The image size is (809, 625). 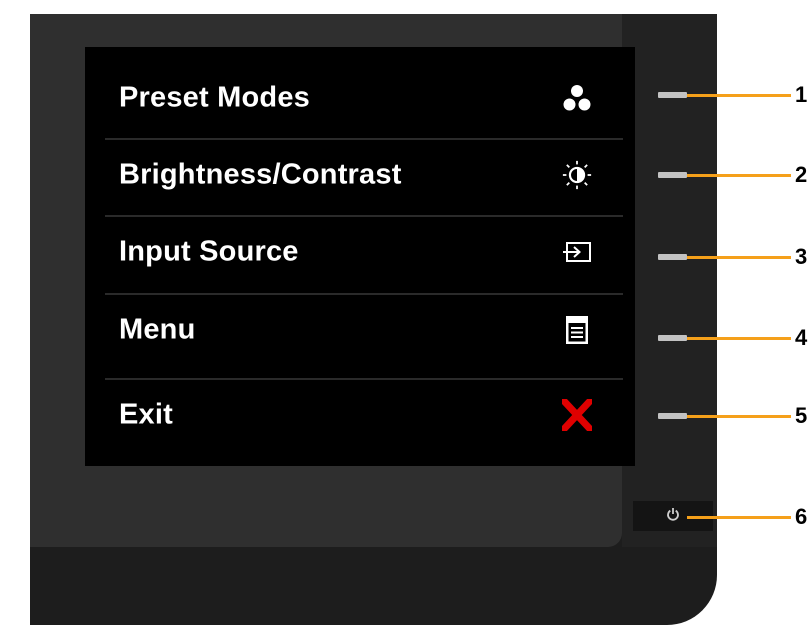 What do you see at coordinates (801, 256) in the screenshot?
I see `callout-number-3: 3` at bounding box center [801, 256].